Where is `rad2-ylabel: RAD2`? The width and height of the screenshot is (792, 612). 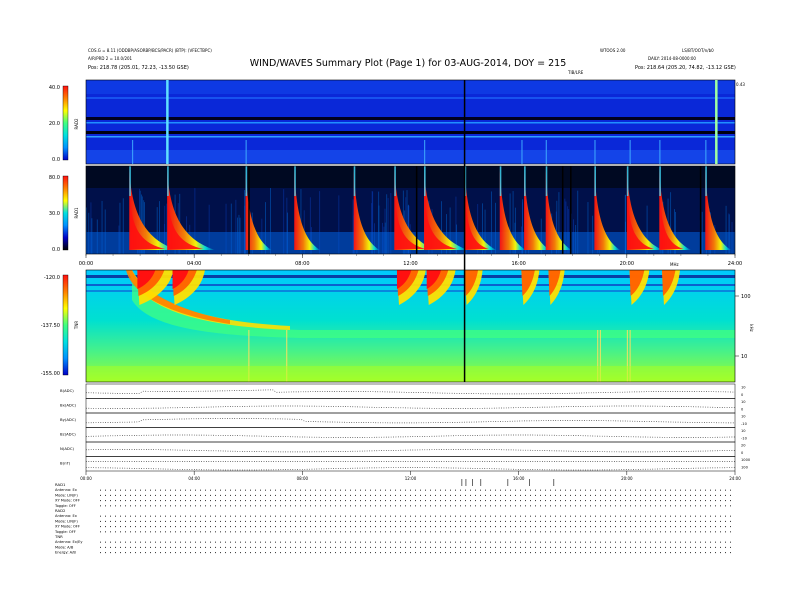
rad2-ylabel: RAD2 is located at coordinates (76, 123).